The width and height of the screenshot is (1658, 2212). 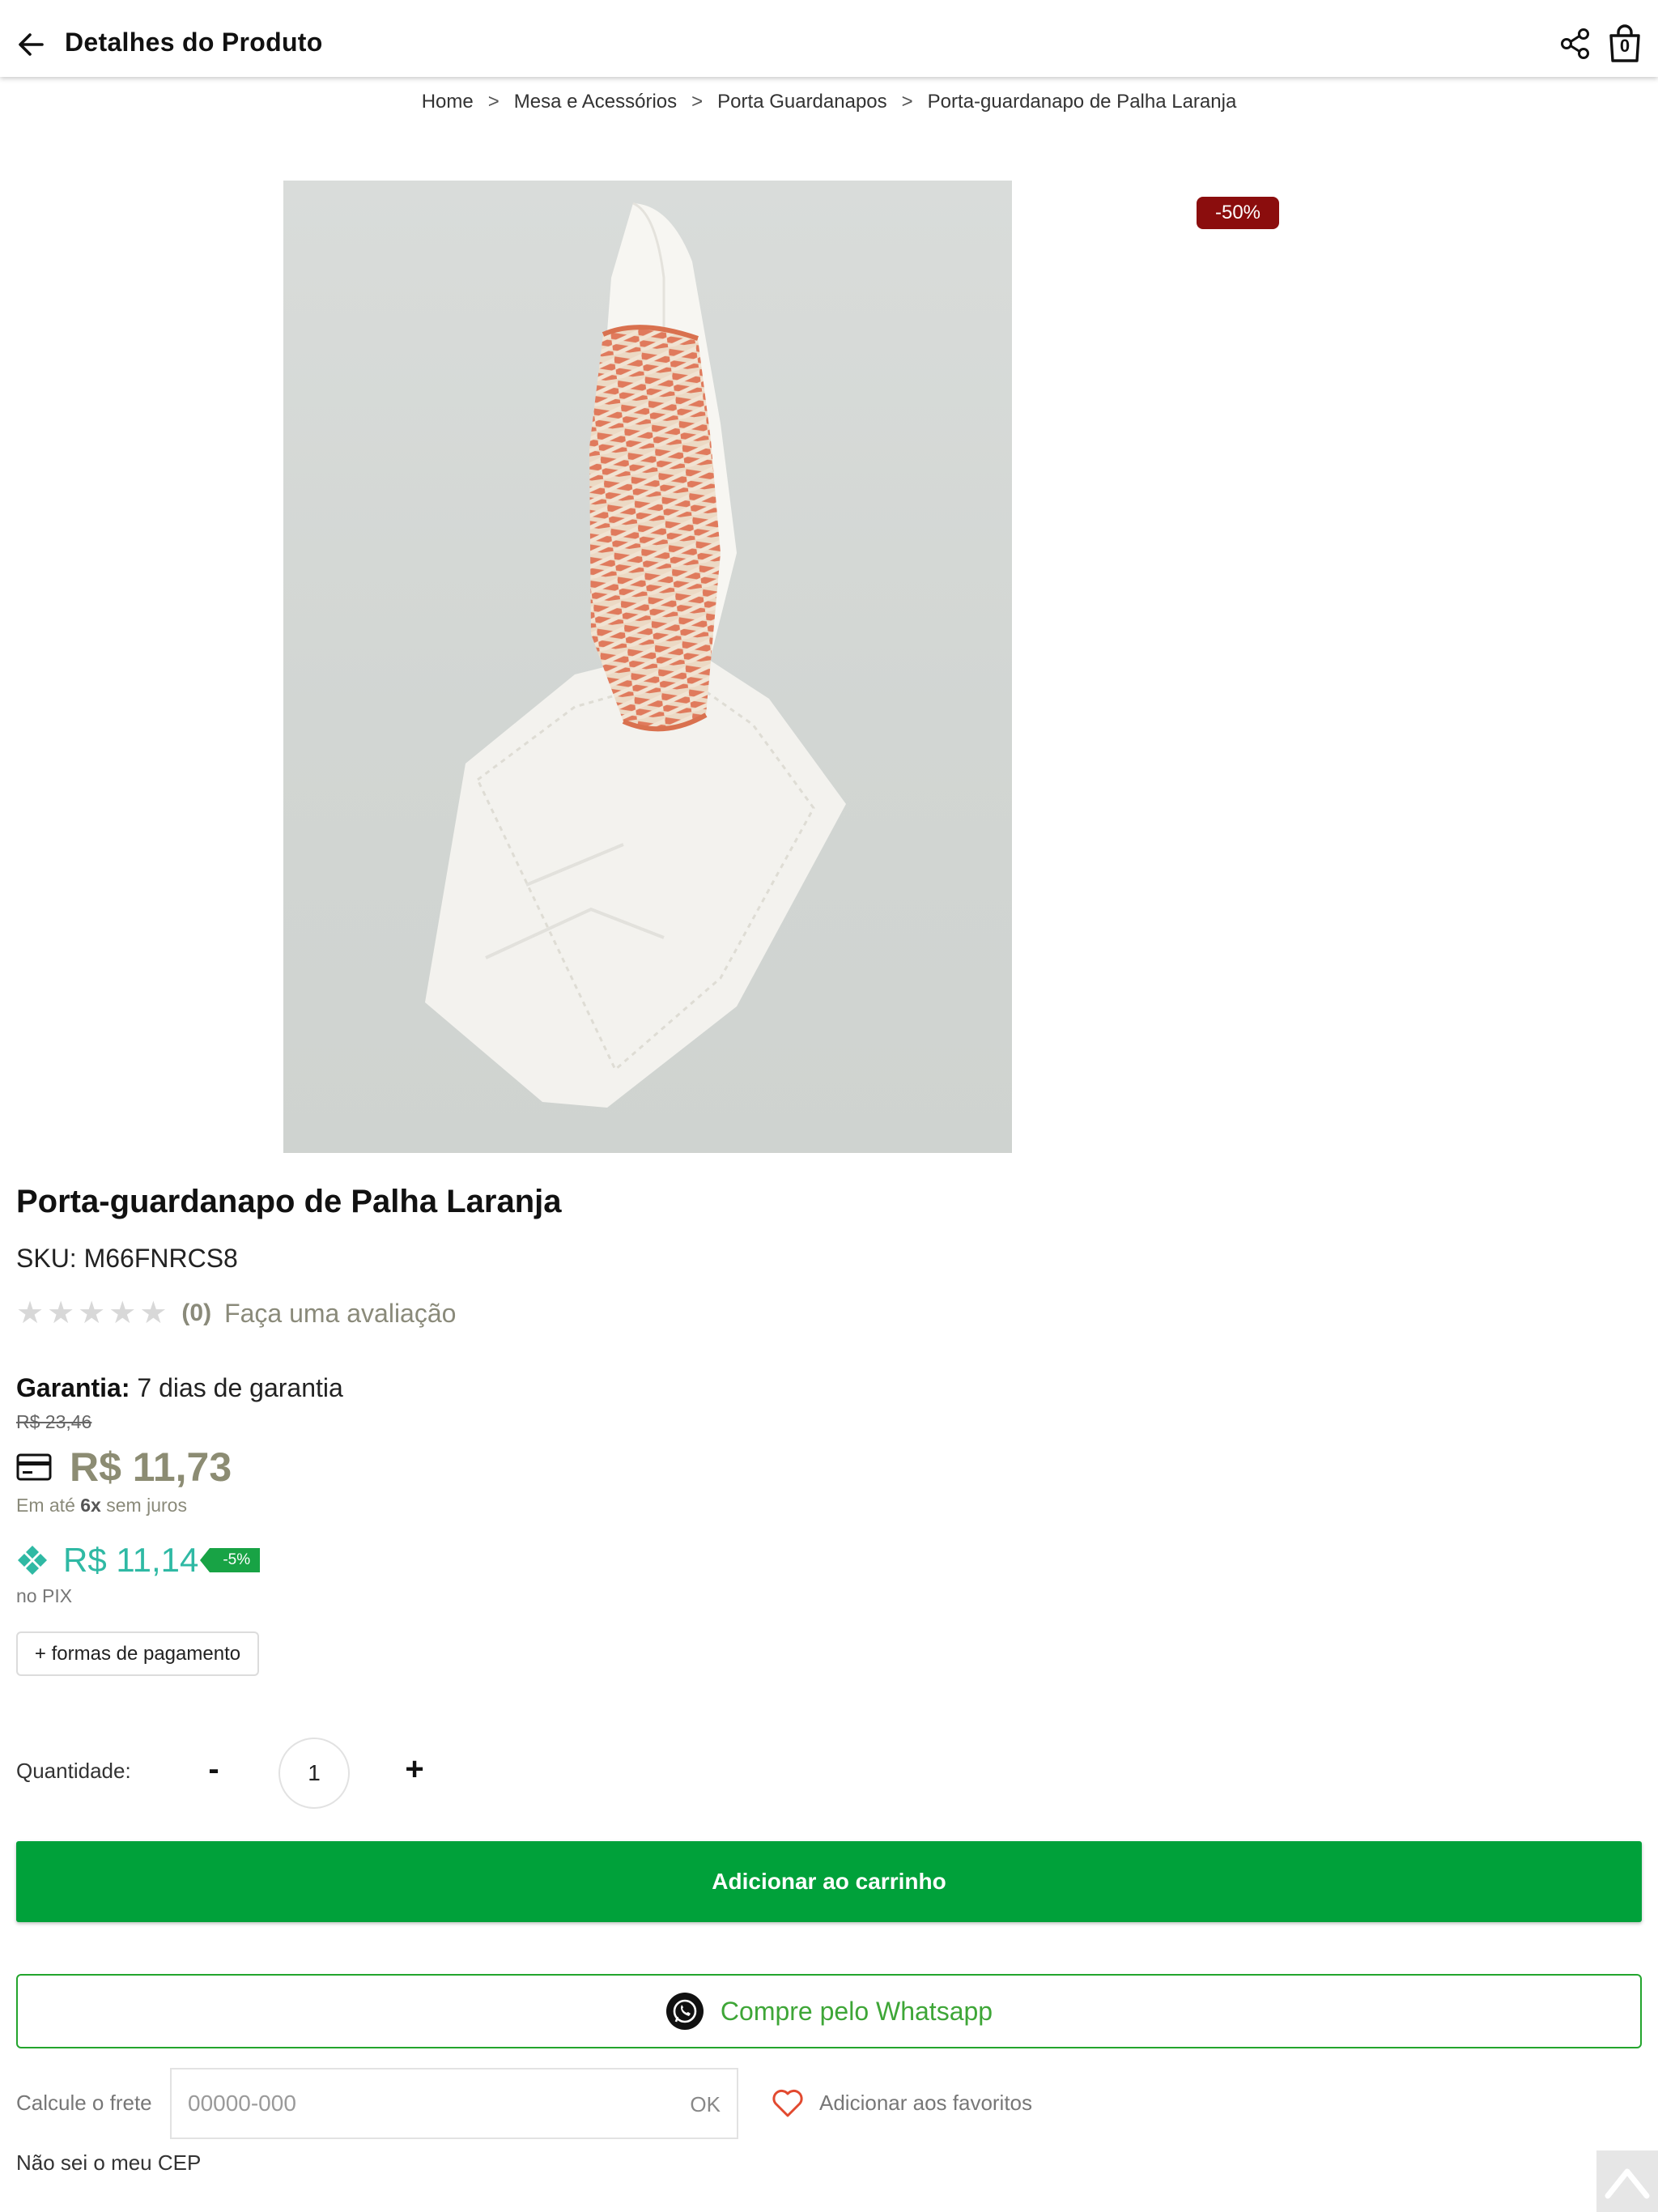 I want to click on breadcrumb-category: Mesa e Acessórios, so click(x=595, y=102).